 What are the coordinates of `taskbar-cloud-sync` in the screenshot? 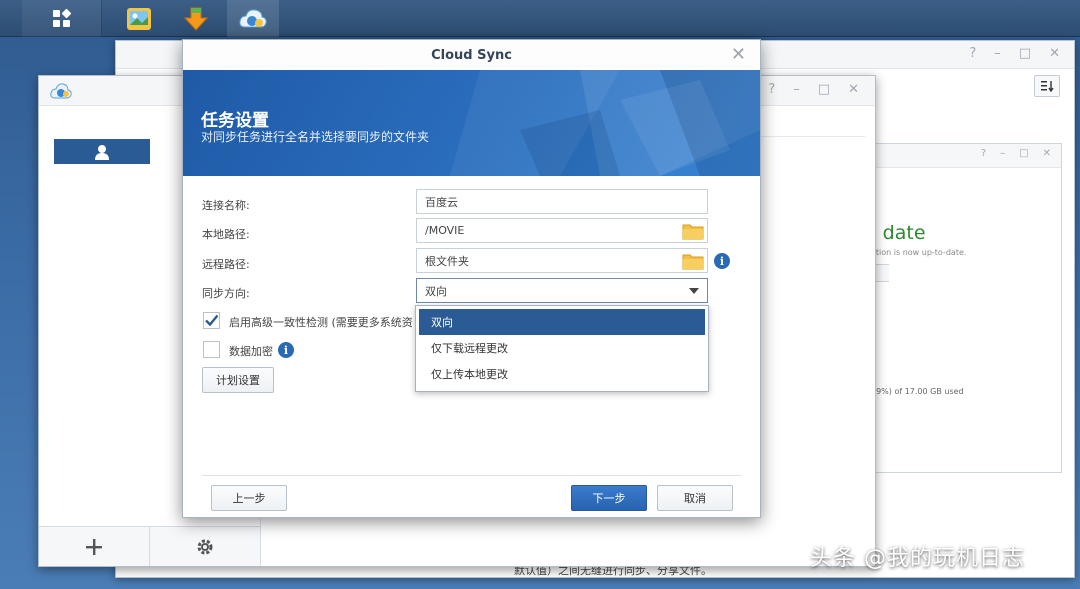 It's located at (253, 18).